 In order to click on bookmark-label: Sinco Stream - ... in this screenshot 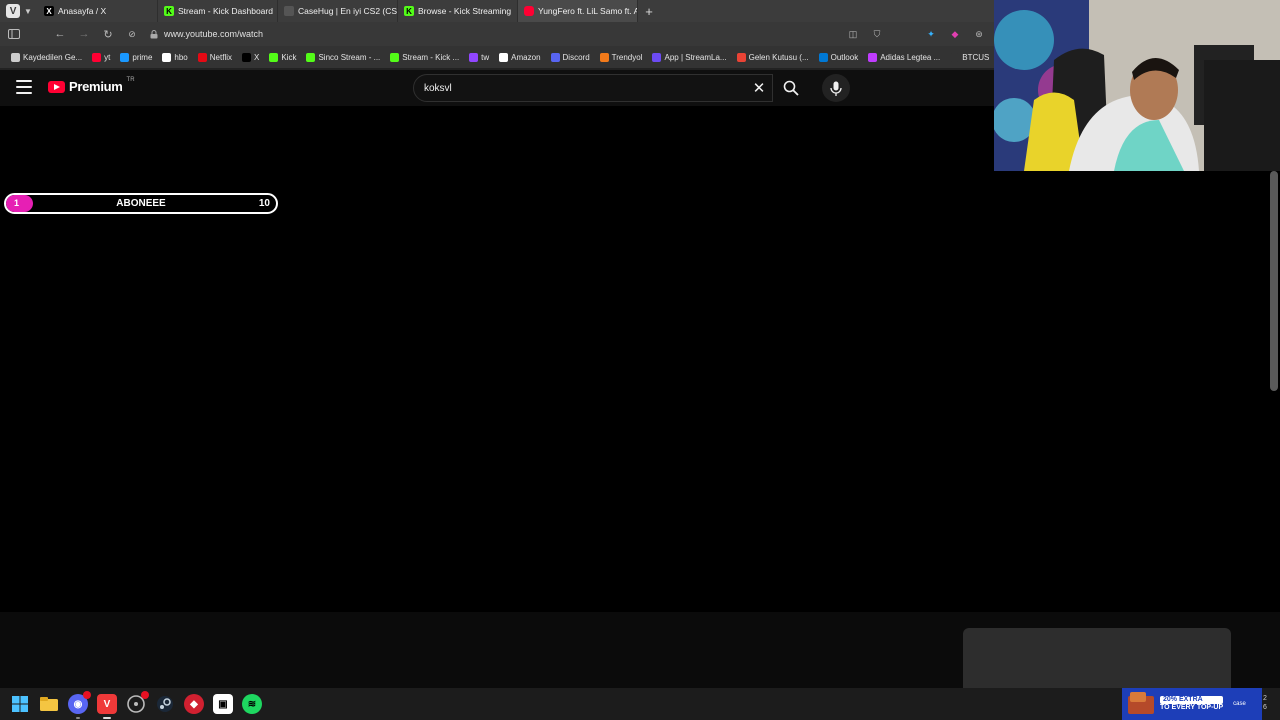, I will do `click(349, 57)`.